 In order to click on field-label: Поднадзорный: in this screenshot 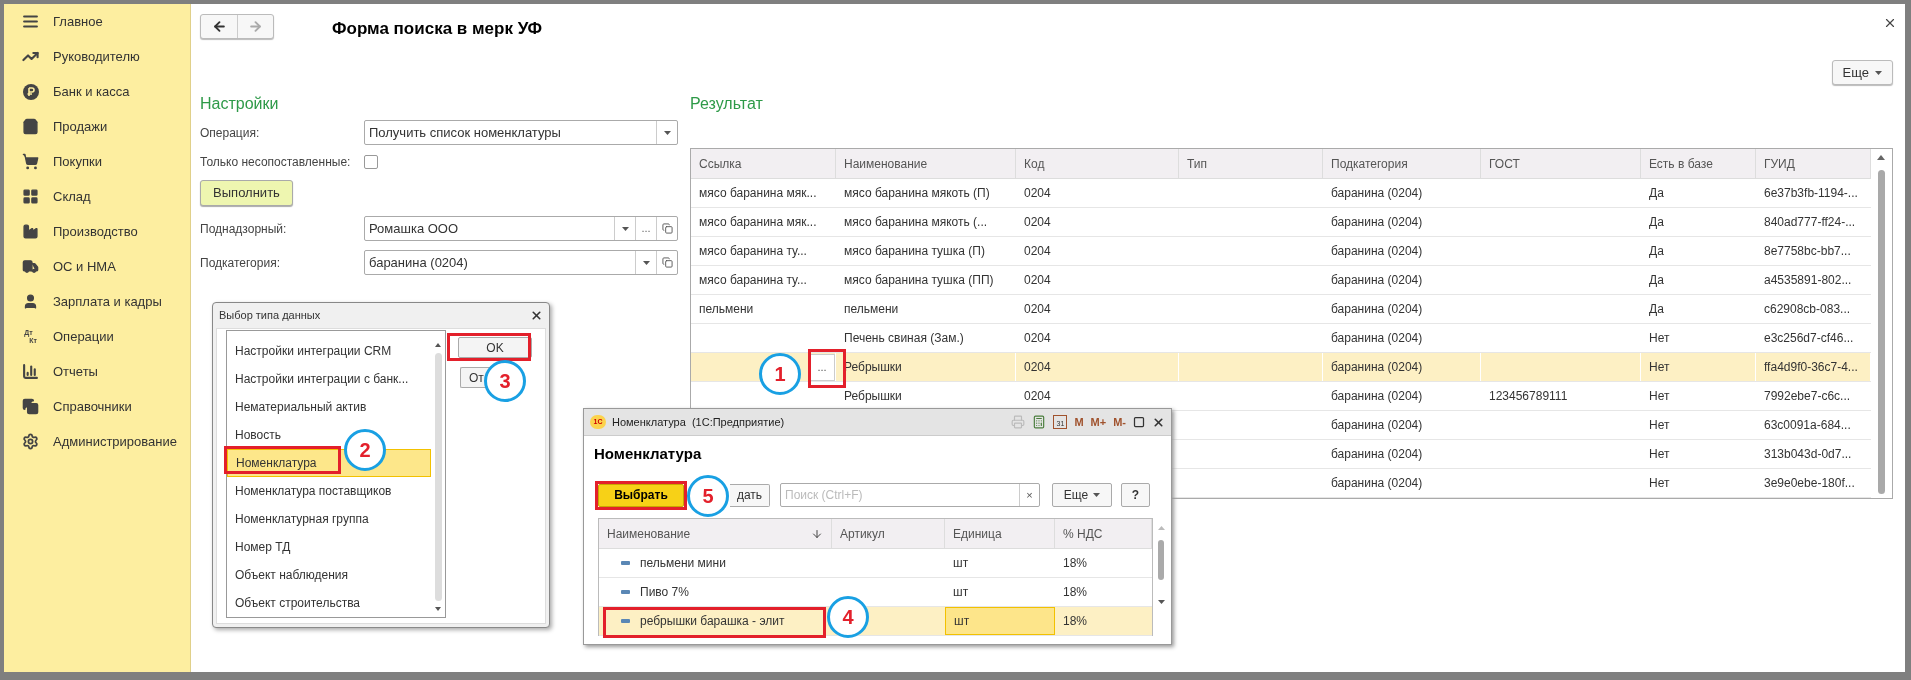, I will do `click(244, 229)`.